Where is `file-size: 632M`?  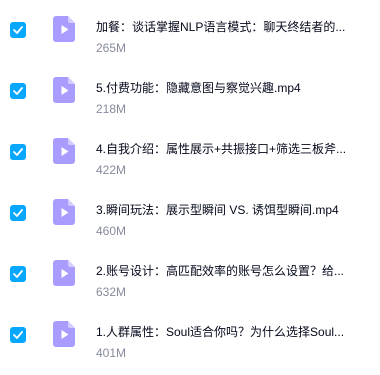
file-size: 632M is located at coordinates (111, 292).